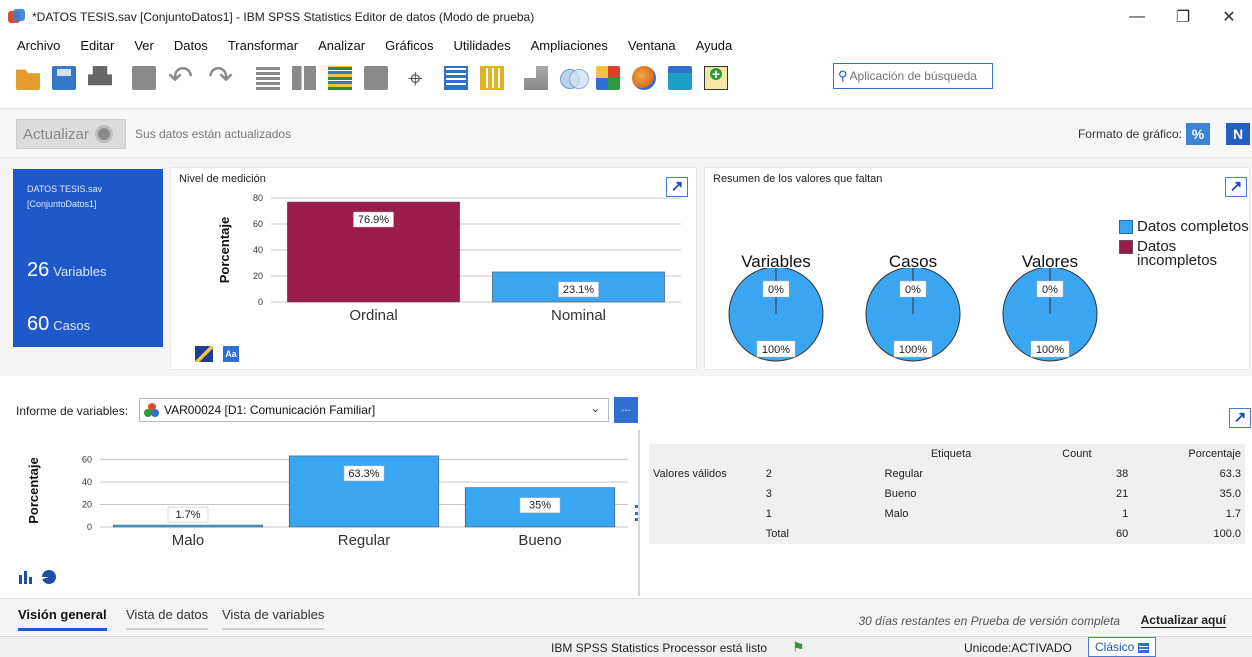 The image size is (1252, 657). What do you see at coordinates (1198, 134) in the screenshot?
I see `percent-format-button: %` at bounding box center [1198, 134].